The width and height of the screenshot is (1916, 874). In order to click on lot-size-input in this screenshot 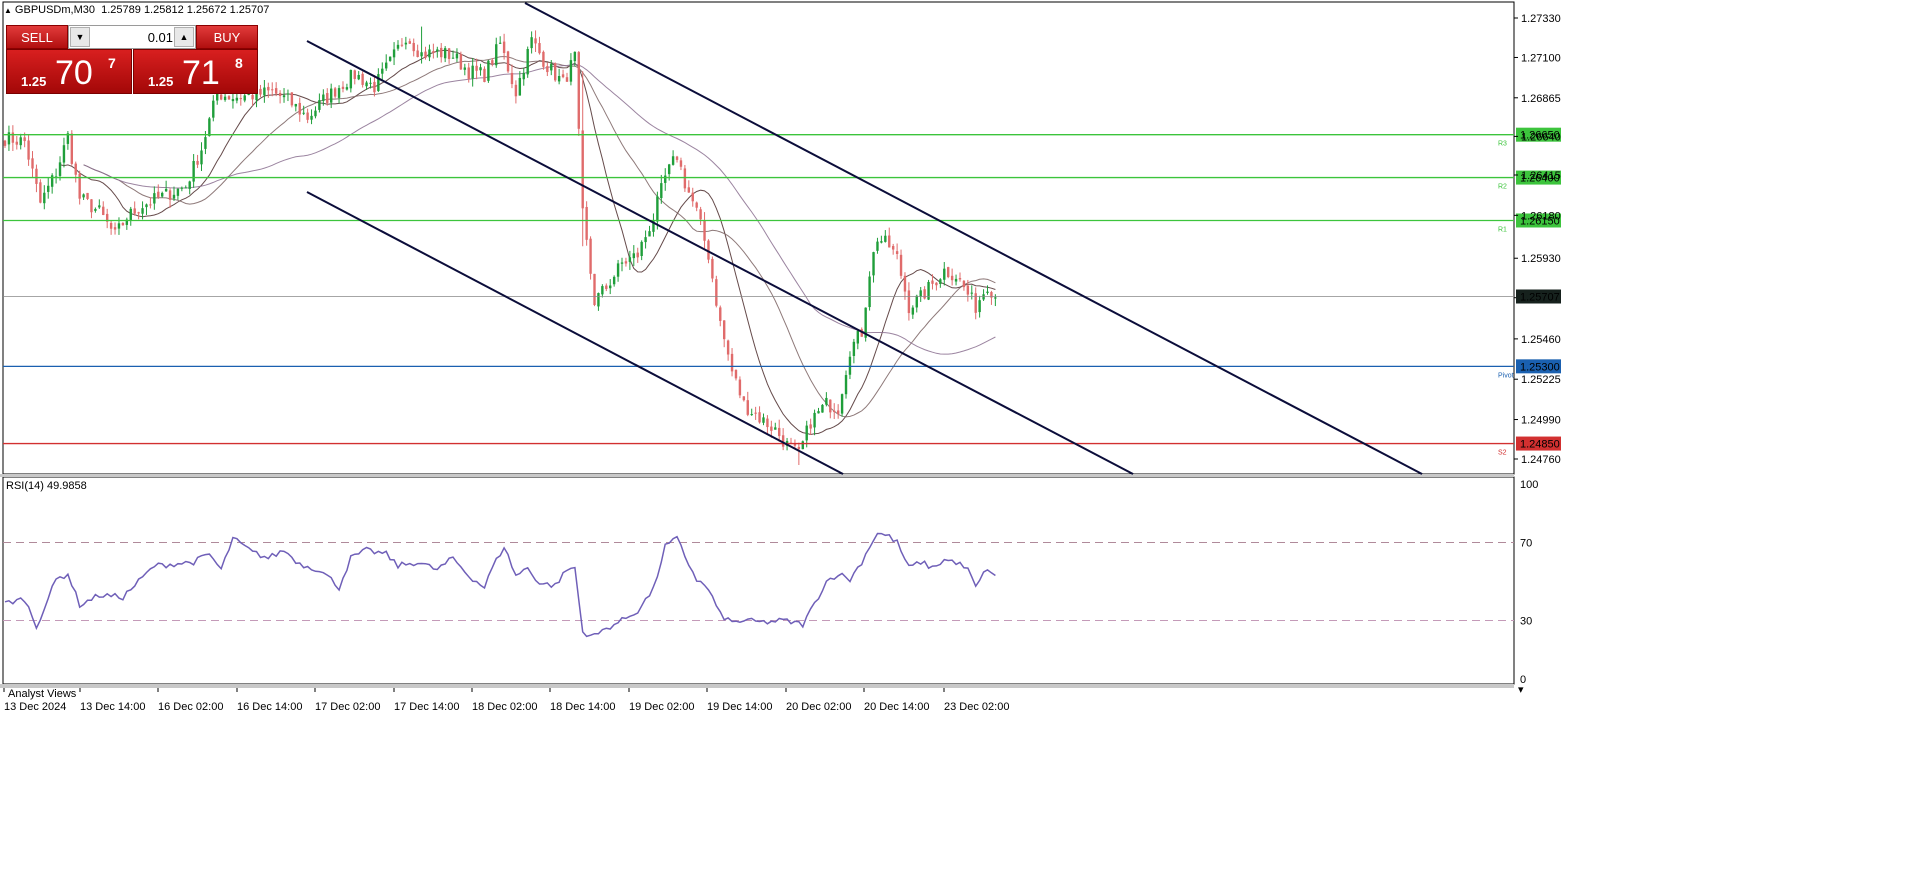, I will do `click(133, 37)`.